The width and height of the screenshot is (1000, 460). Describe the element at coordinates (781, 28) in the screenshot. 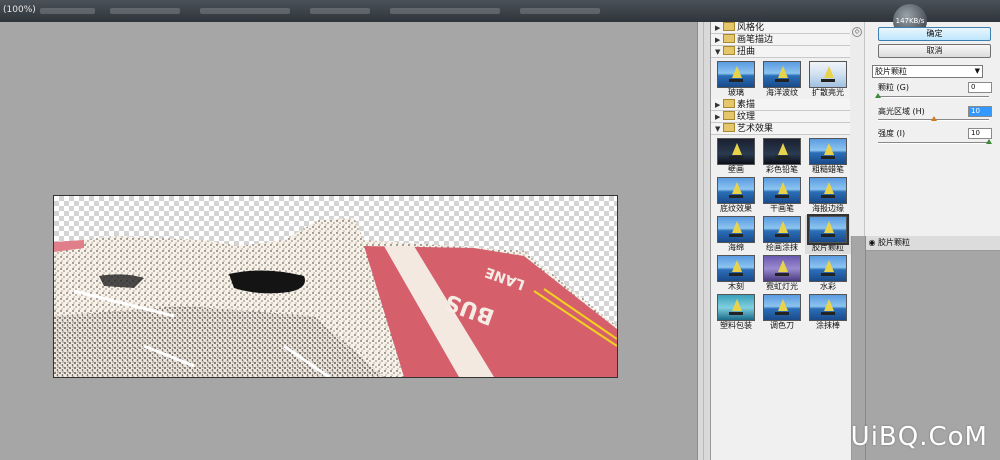

I see `category-stylize: ▶ 风格化` at that location.